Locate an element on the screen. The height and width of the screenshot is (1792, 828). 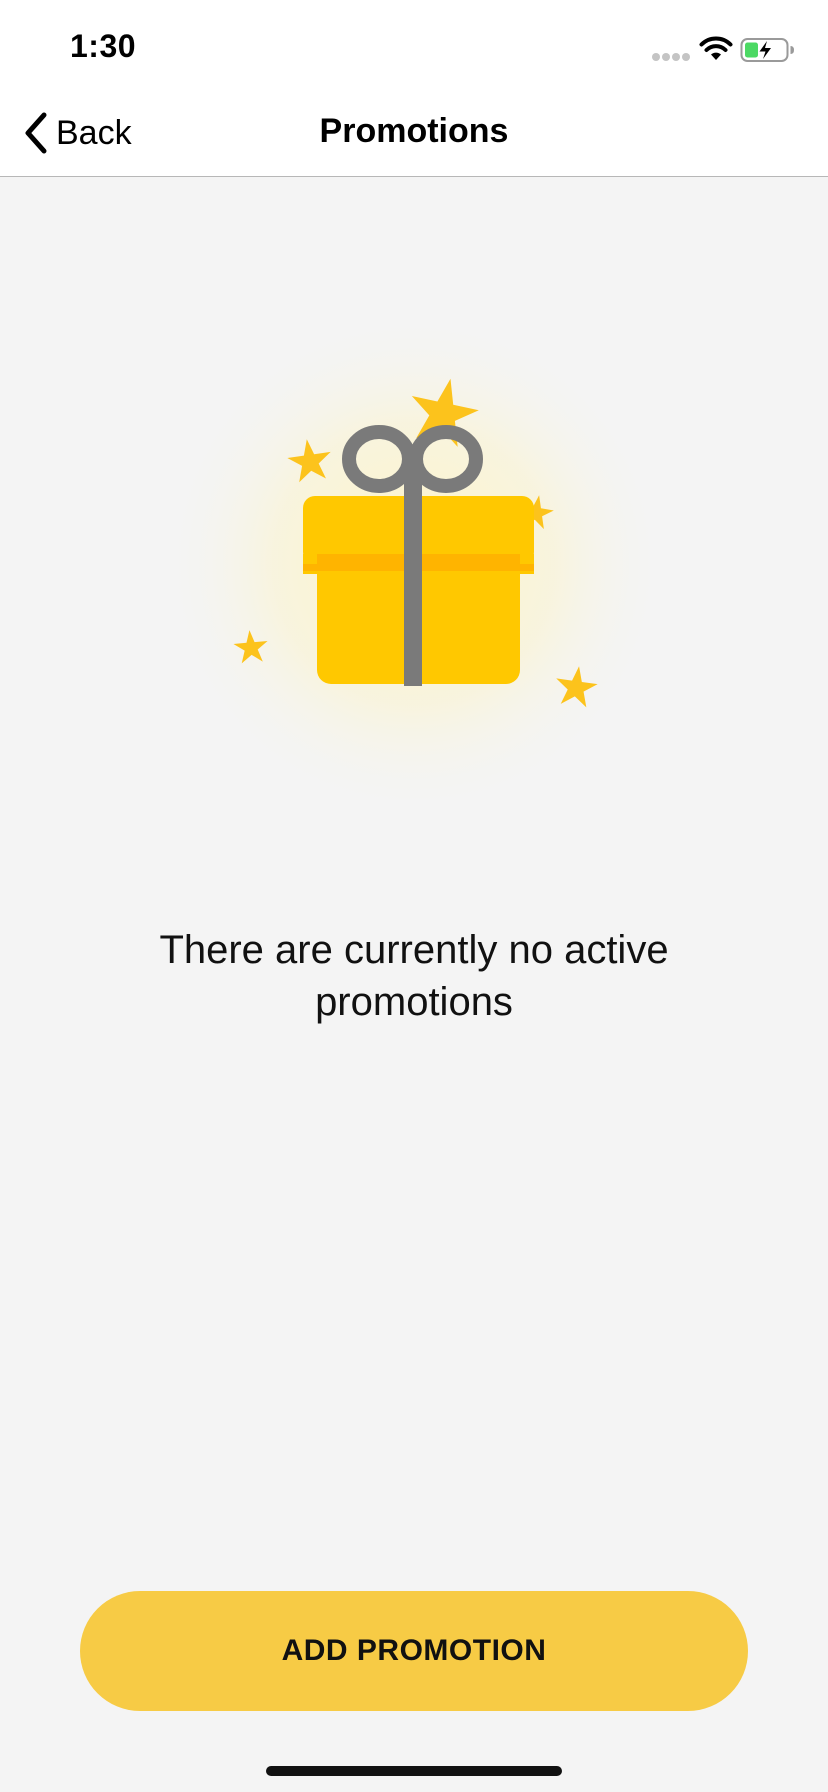
navigation-bar: Back Promotions is located at coordinates (414, 134).